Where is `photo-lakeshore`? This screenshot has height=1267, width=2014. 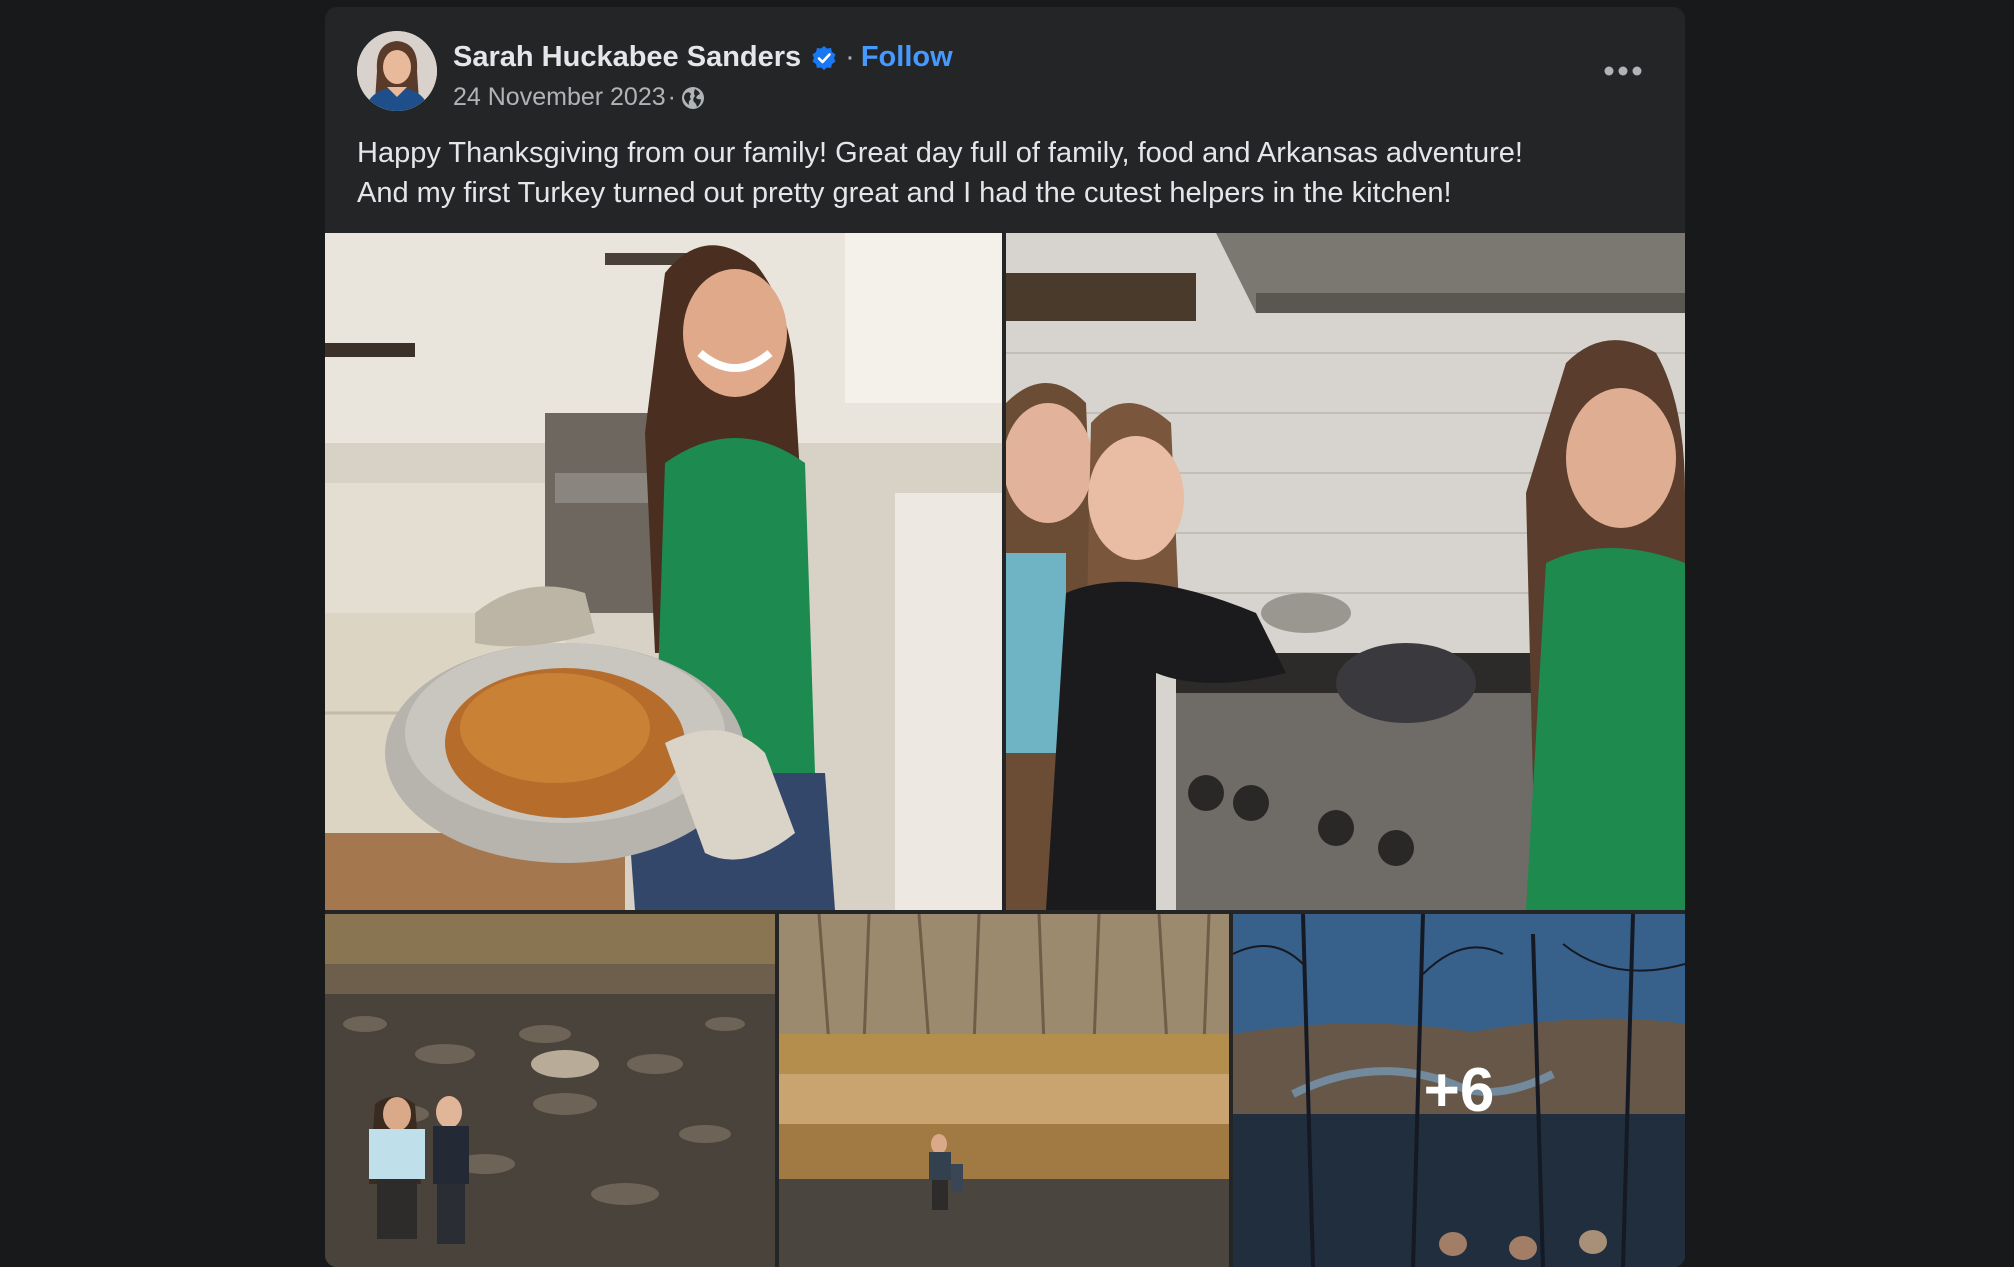
photo-lakeshore is located at coordinates (550, 1090).